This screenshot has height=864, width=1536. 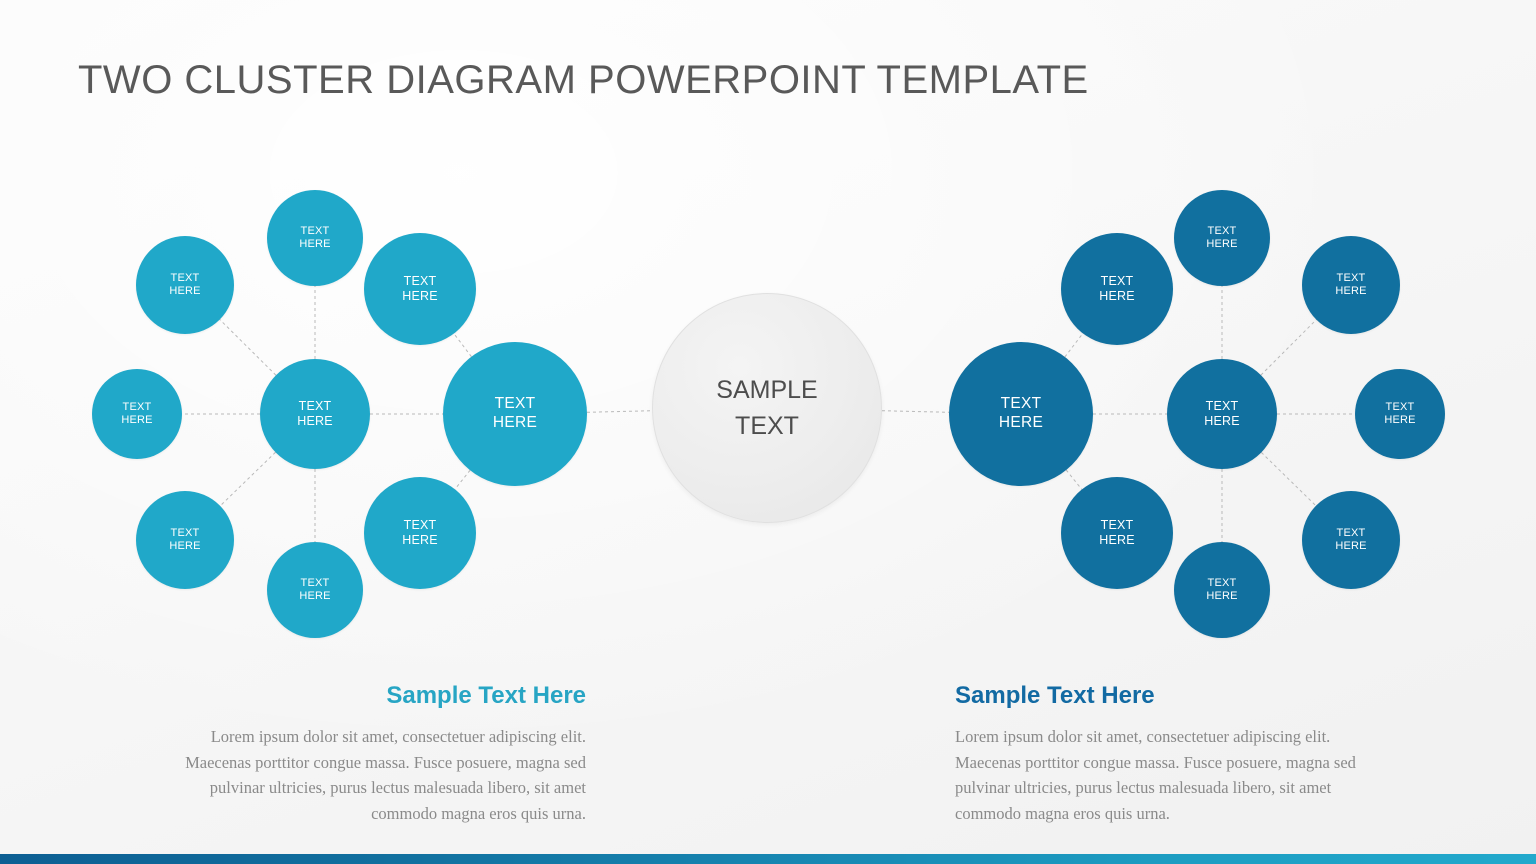 I want to click on cluster-node-l-bottom: TEXT HERE, so click(x=315, y=590).